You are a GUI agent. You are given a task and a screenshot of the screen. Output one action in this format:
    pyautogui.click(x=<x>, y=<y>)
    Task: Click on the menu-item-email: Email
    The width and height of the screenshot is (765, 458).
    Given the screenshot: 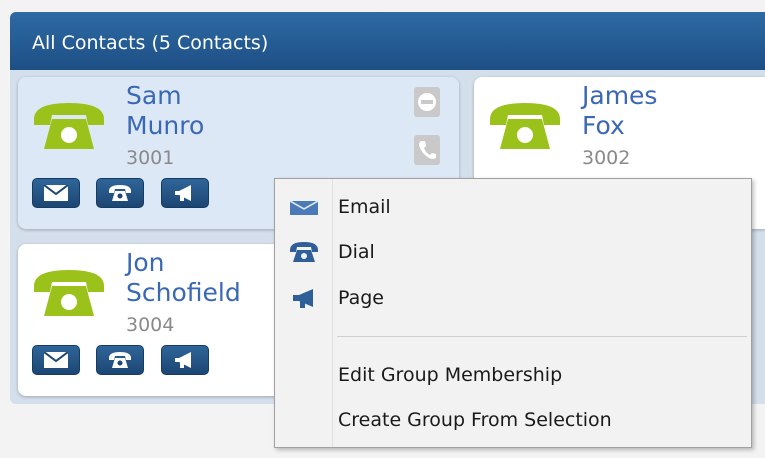 What is the action you would take?
    pyautogui.click(x=513, y=207)
    